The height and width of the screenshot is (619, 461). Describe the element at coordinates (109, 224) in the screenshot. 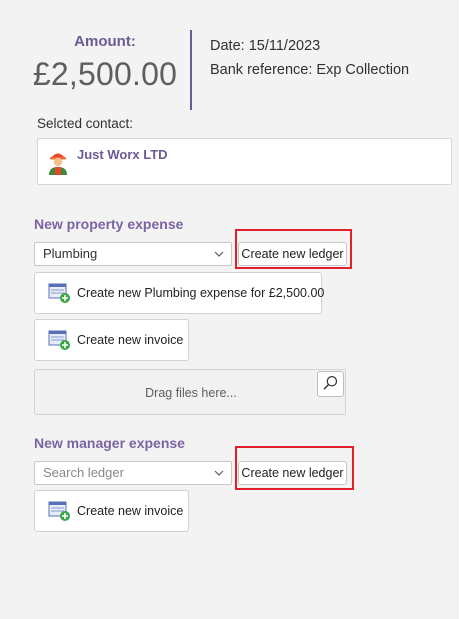

I see `property-expense-title: New property expense` at that location.